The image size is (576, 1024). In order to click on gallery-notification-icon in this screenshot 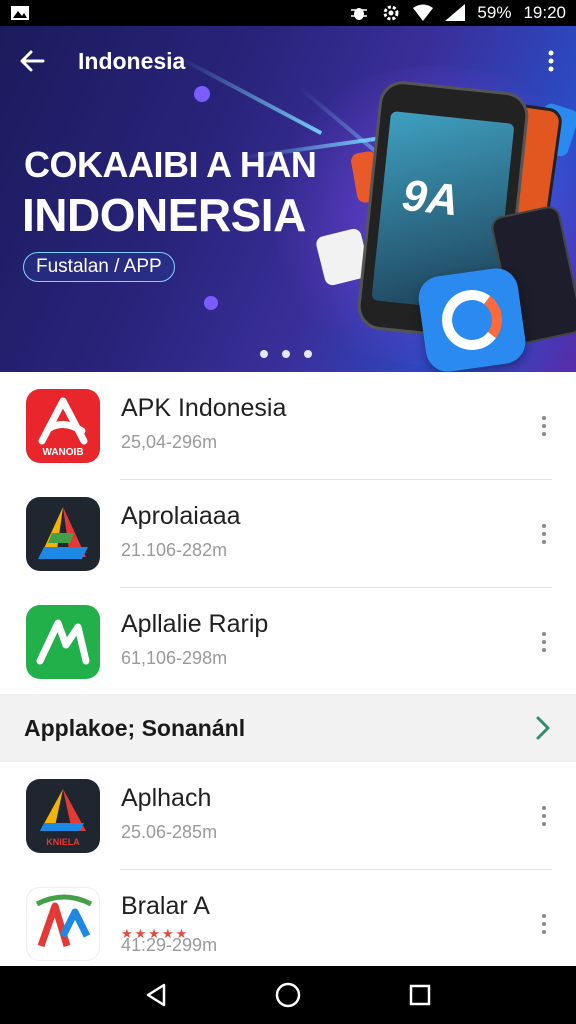, I will do `click(20, 13)`.